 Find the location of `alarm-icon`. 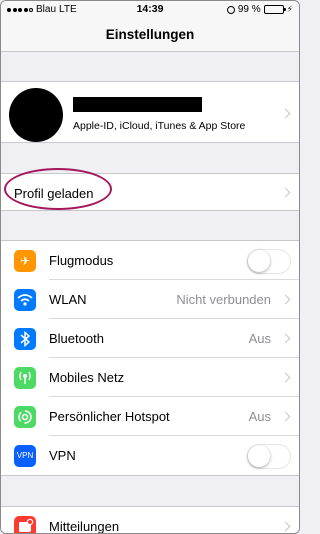

alarm-icon is located at coordinates (230, 9).